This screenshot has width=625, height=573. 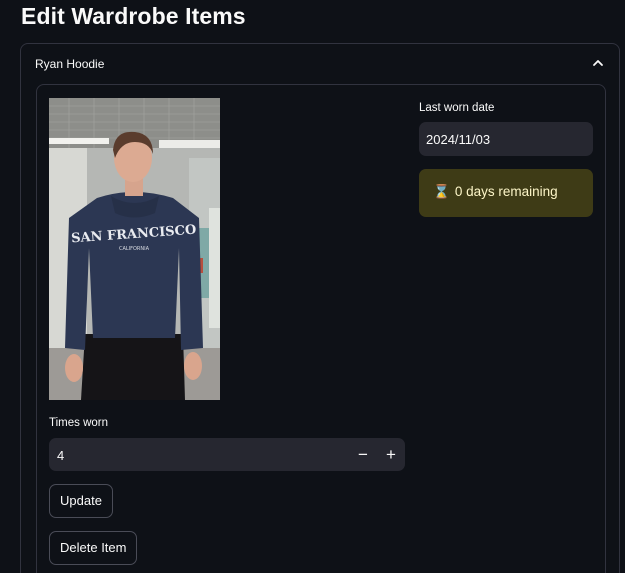 I want to click on times-worn-label: Times worn, so click(x=78, y=423).